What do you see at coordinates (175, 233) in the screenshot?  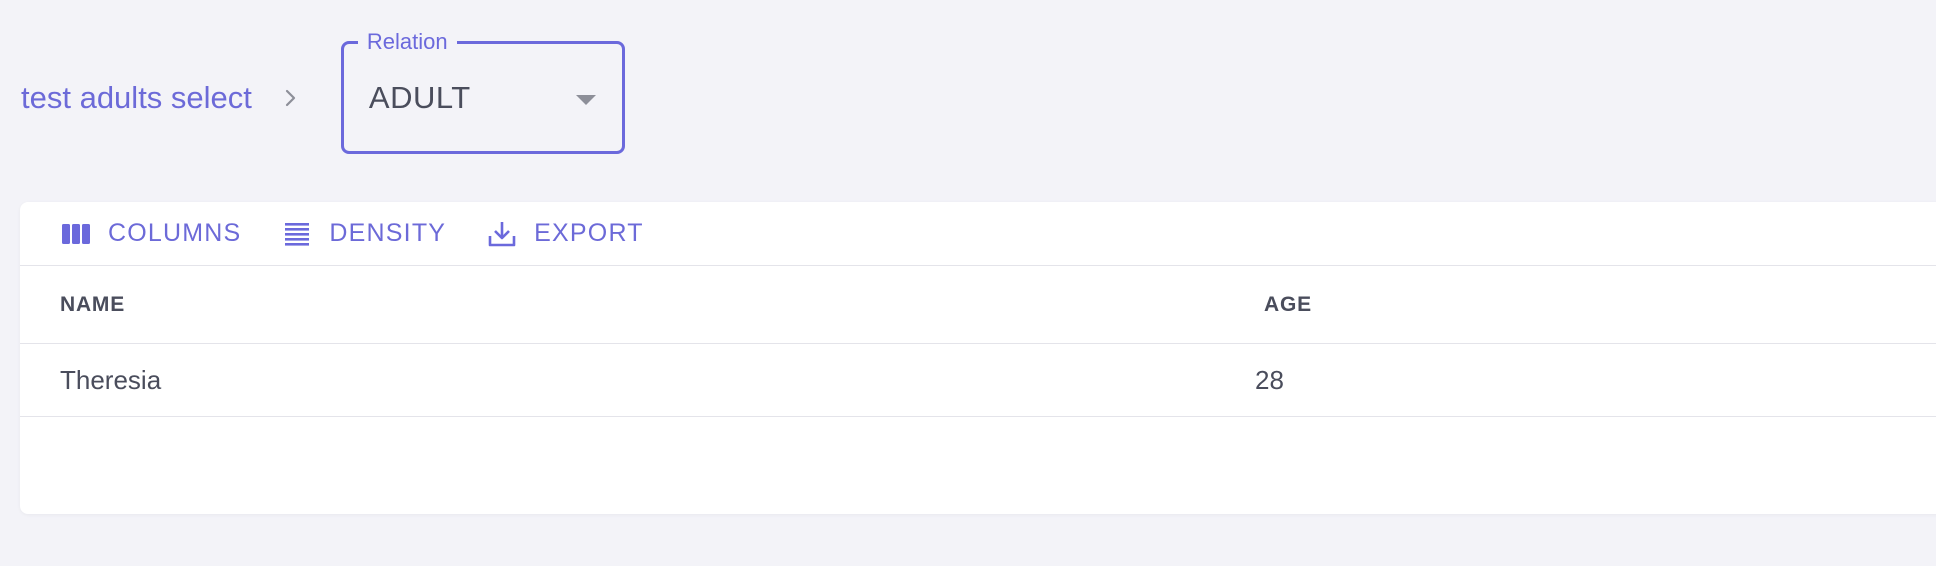 I see `columns-button-label: COLUMNS` at bounding box center [175, 233].